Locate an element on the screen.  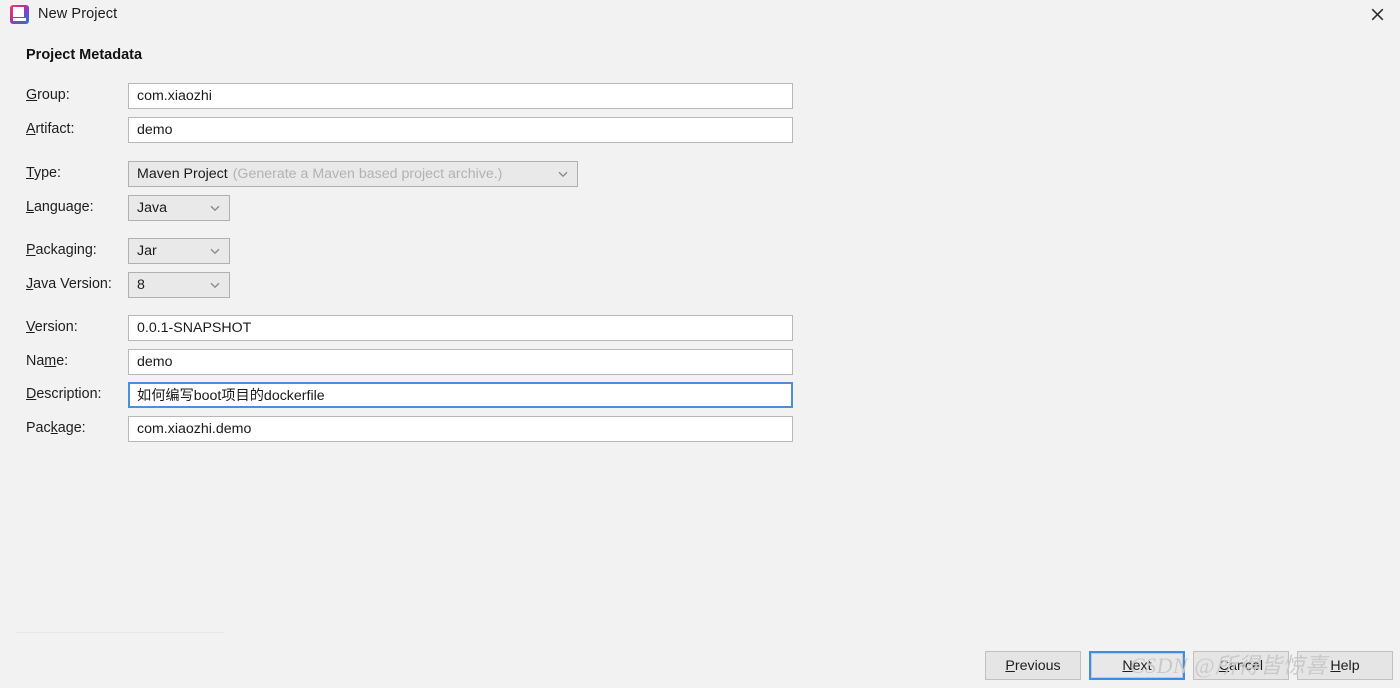
packaging-selected-value: Jar is located at coordinates (147, 251).